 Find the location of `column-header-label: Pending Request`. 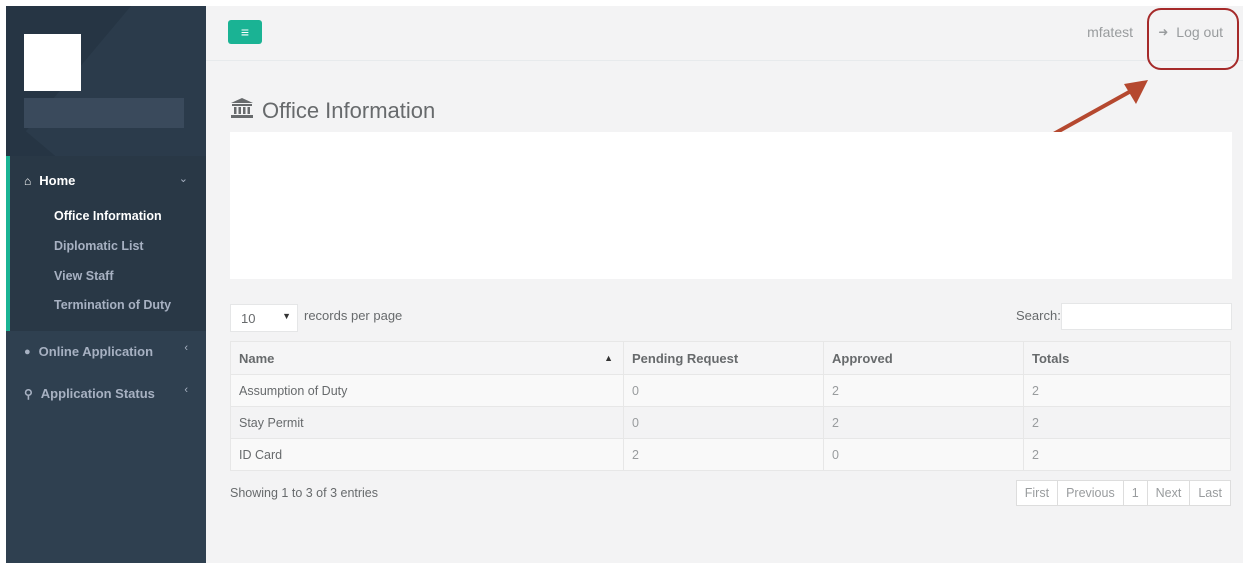

column-header-label: Pending Request is located at coordinates (685, 358).